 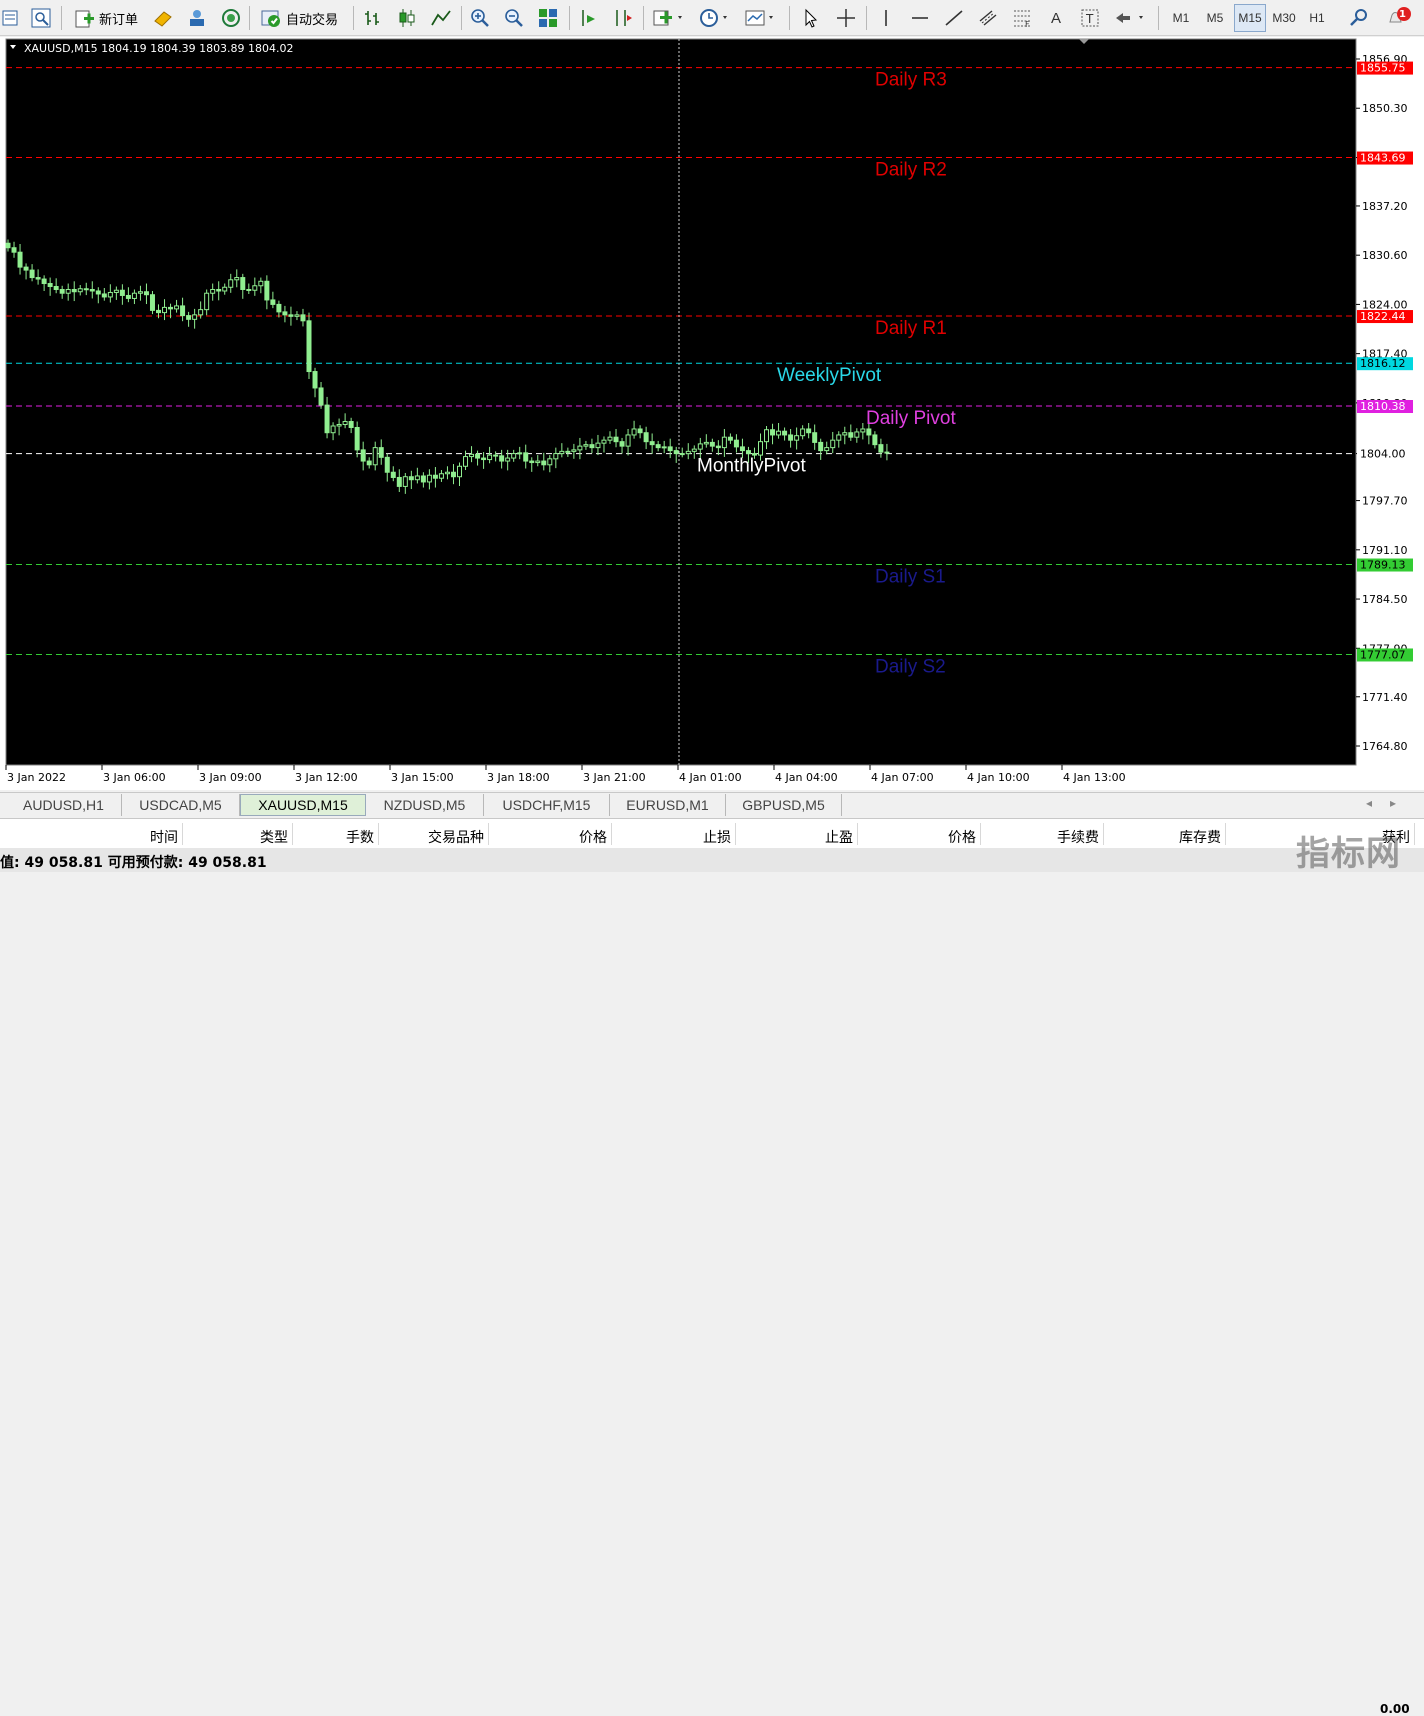 I want to click on symbol-tab-gbpusd-m5: GBPUSD,M5, so click(x=784, y=805).